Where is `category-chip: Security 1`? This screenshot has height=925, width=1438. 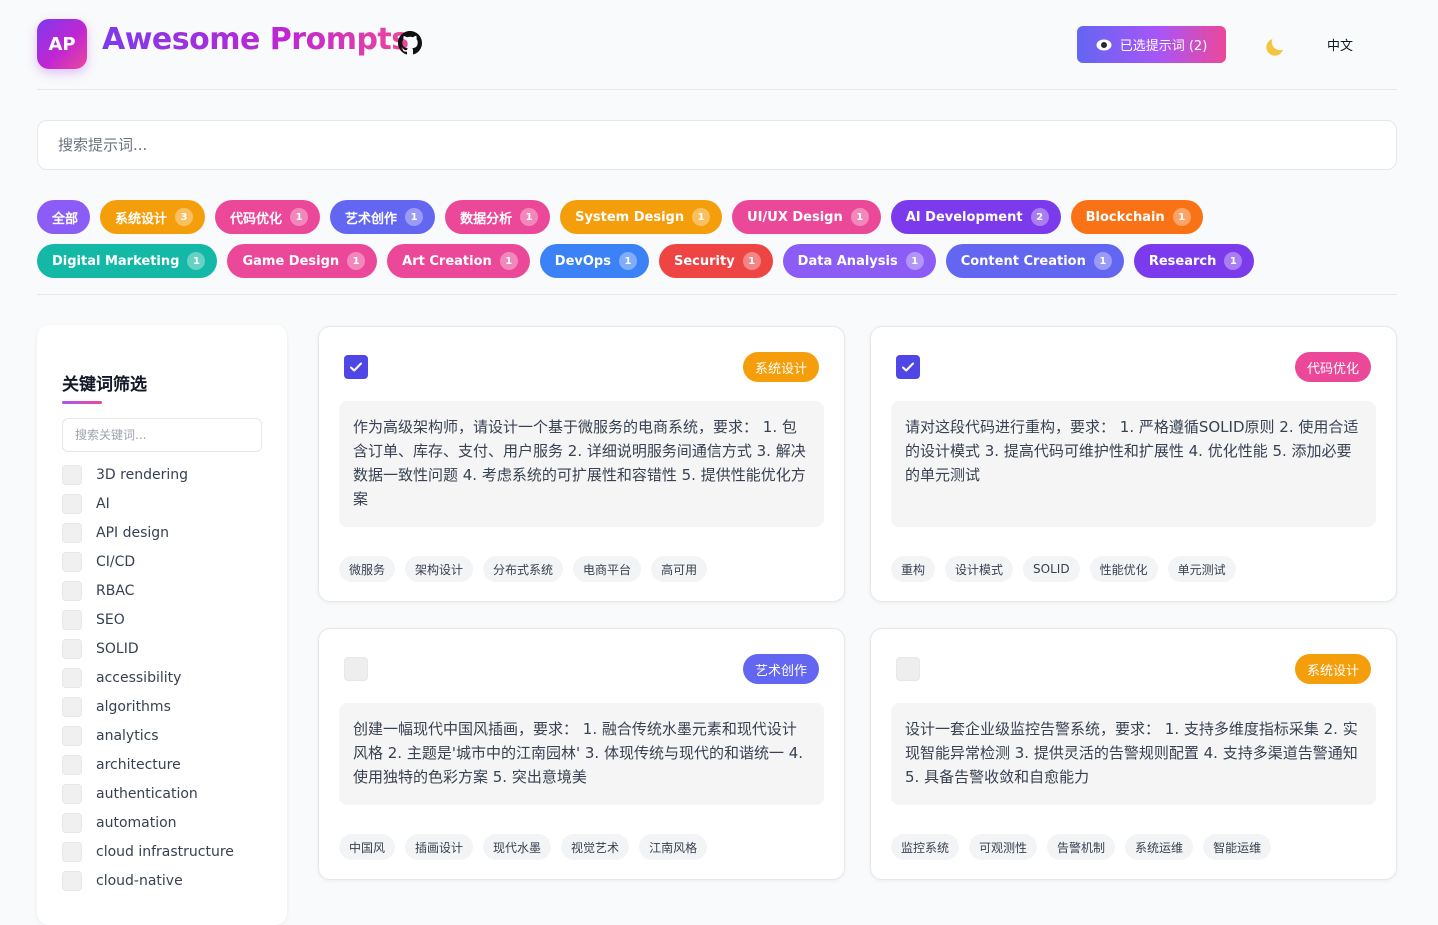
category-chip: Security 1 is located at coordinates (715, 261).